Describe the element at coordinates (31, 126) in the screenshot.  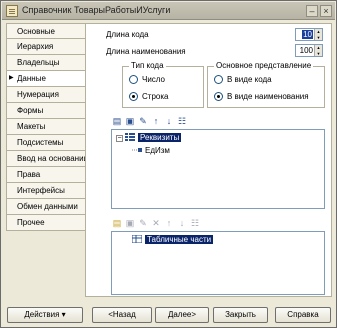
I see `tab-label: Макеты` at that location.